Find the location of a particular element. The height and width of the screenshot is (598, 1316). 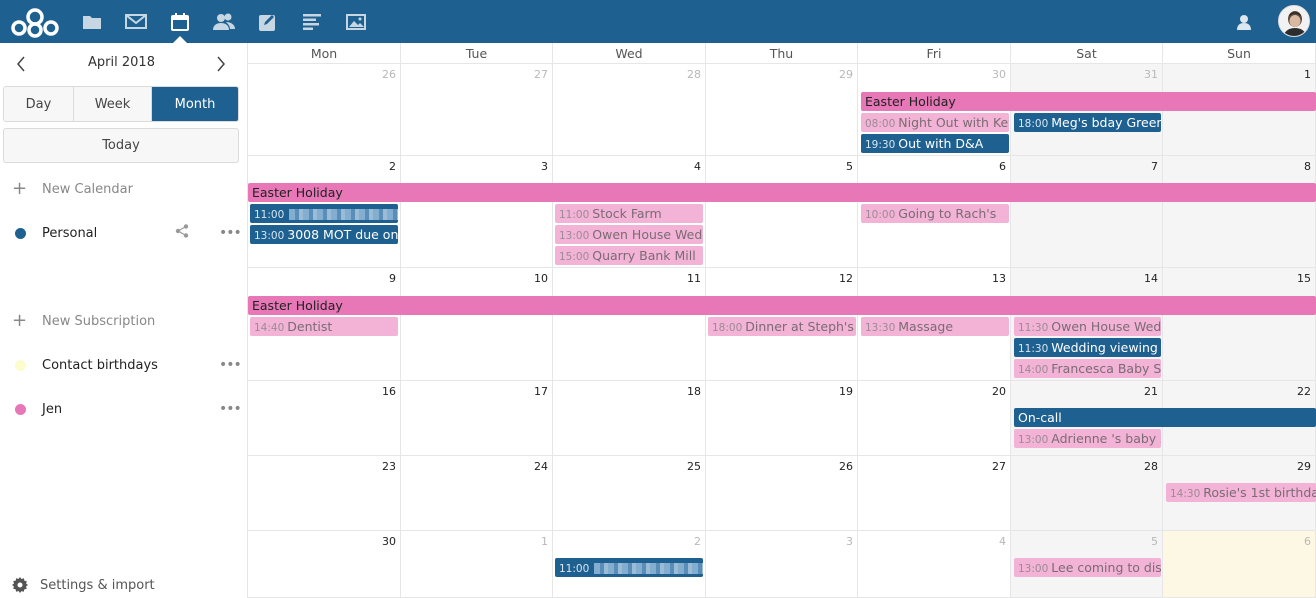

gear-icon is located at coordinates (20, 587).